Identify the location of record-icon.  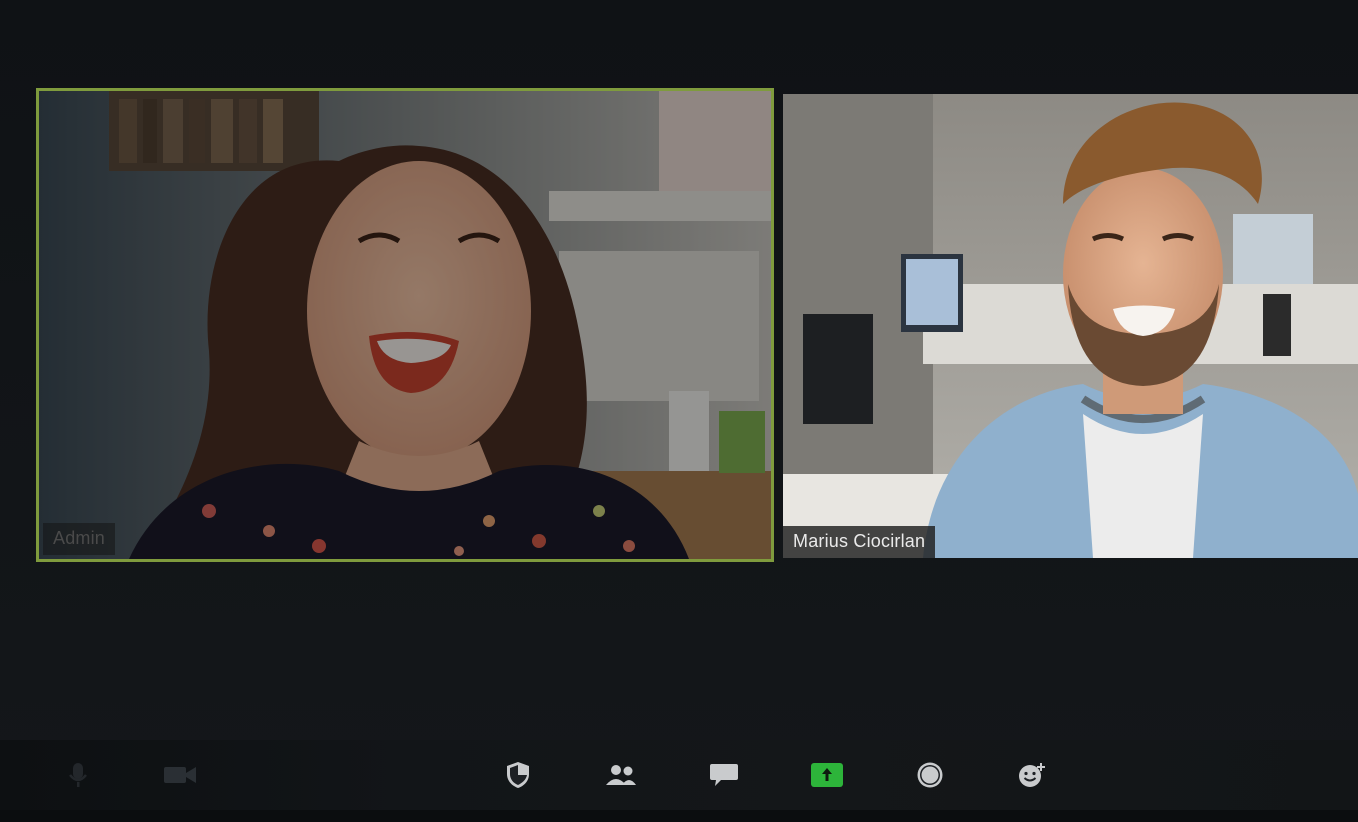
(930, 775).